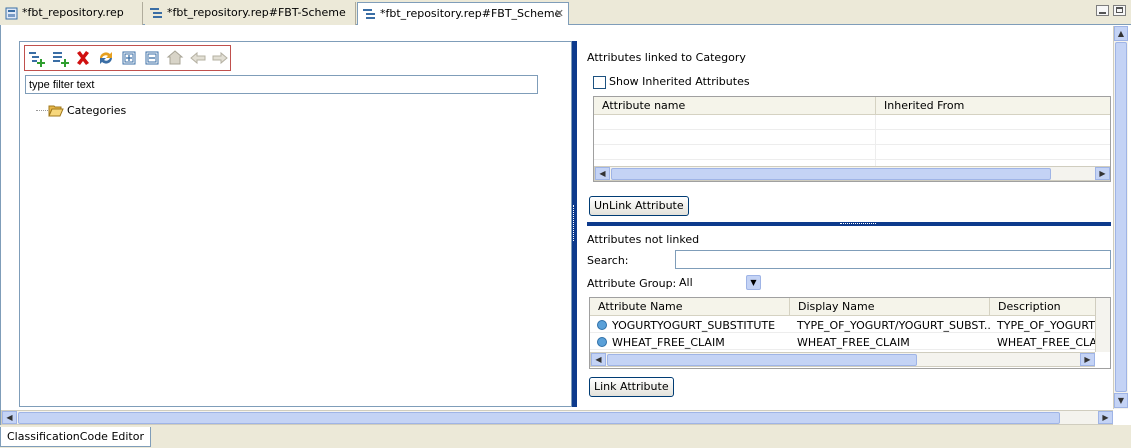 The height and width of the screenshot is (448, 1131). Describe the element at coordinates (668, 342) in the screenshot. I see `cell-attribute-name: WHEAT_FREE_CLAIM` at that location.